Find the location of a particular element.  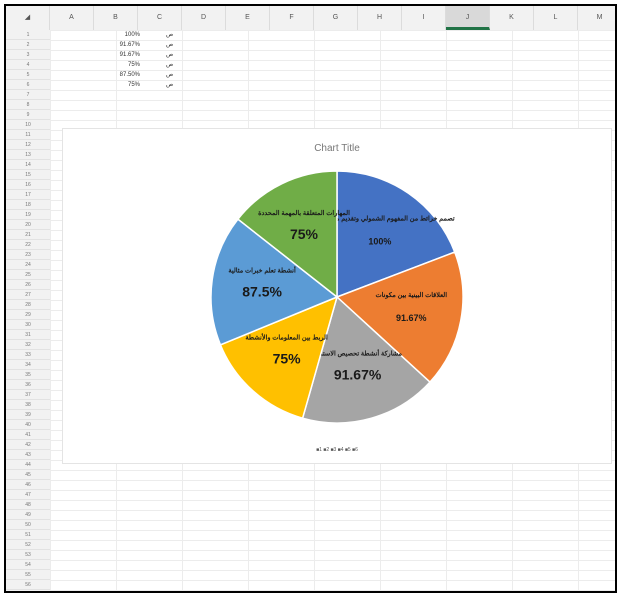

row-header-35: 35 is located at coordinates (28, 375).